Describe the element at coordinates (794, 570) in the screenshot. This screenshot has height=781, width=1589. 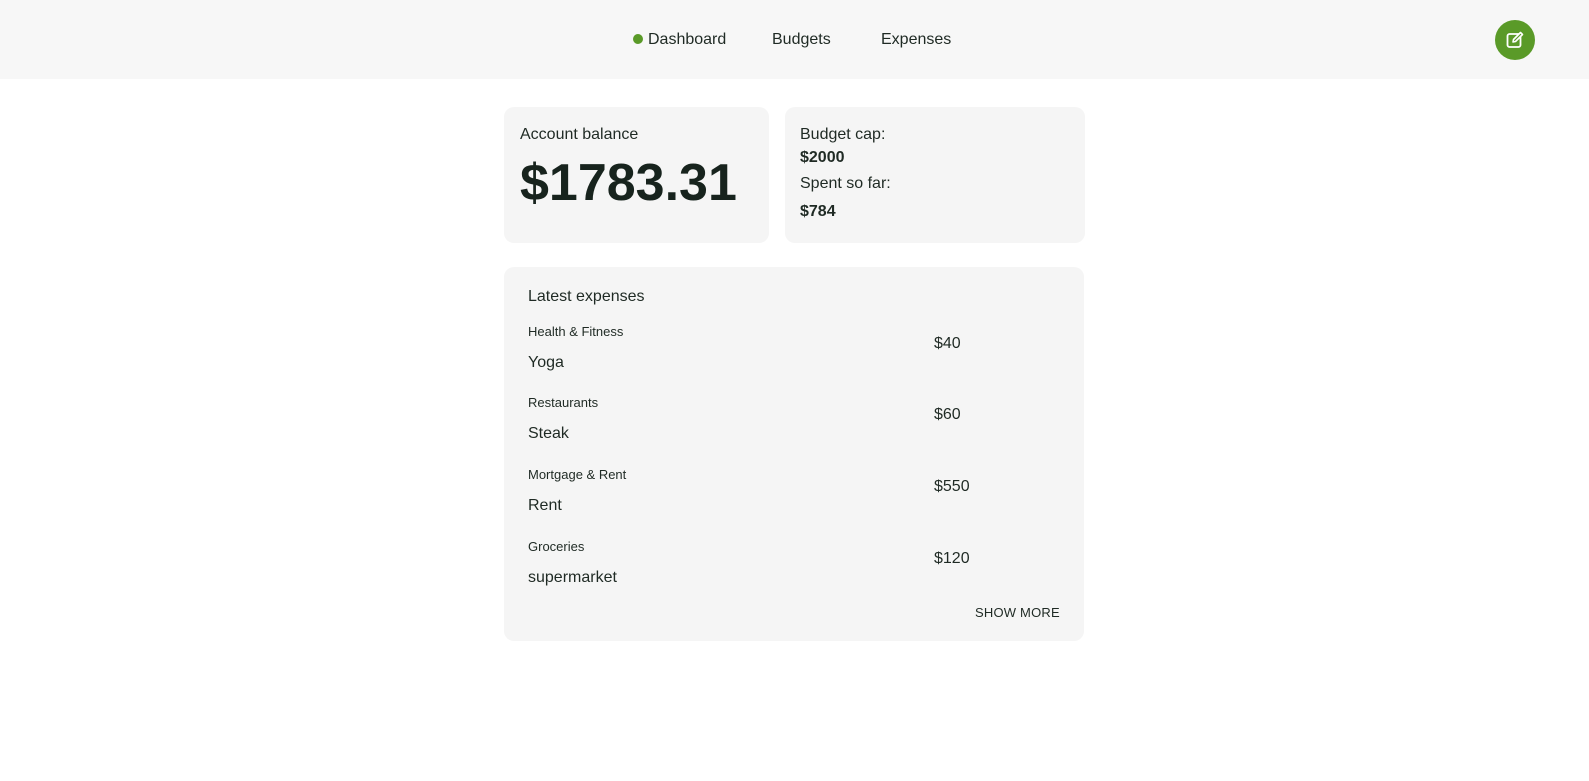
I see `expense-row: Groceries supermarket $120` at that location.